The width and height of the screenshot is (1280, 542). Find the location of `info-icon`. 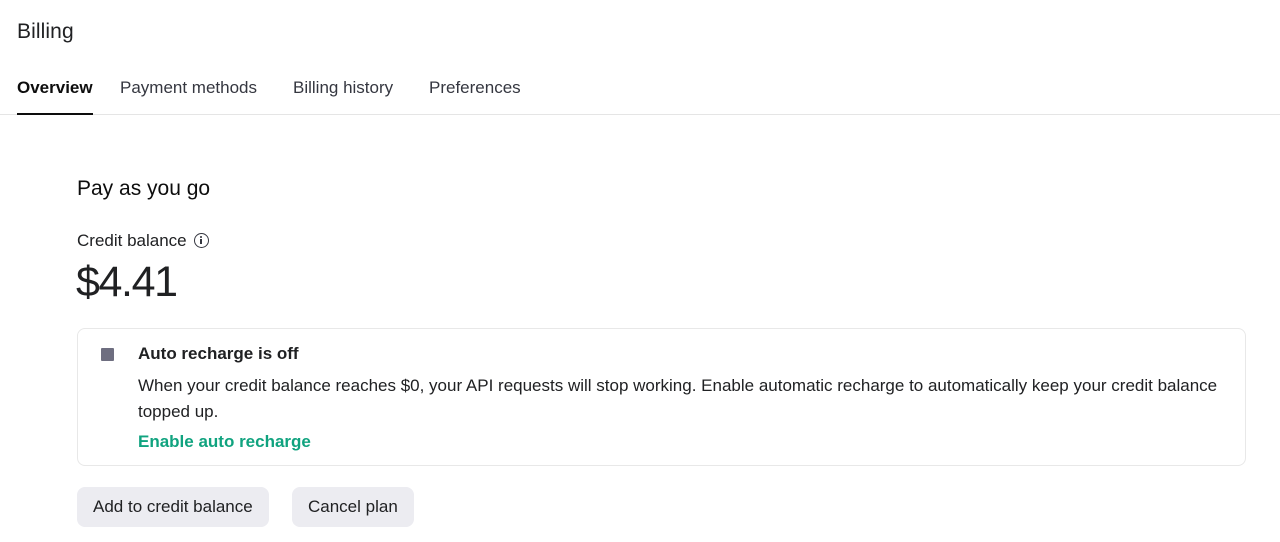

info-icon is located at coordinates (201, 240).